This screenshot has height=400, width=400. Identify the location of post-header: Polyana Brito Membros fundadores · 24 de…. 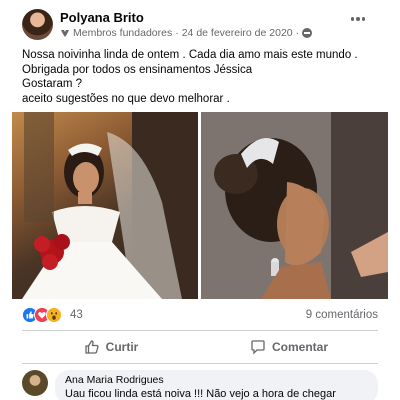
(202, 26).